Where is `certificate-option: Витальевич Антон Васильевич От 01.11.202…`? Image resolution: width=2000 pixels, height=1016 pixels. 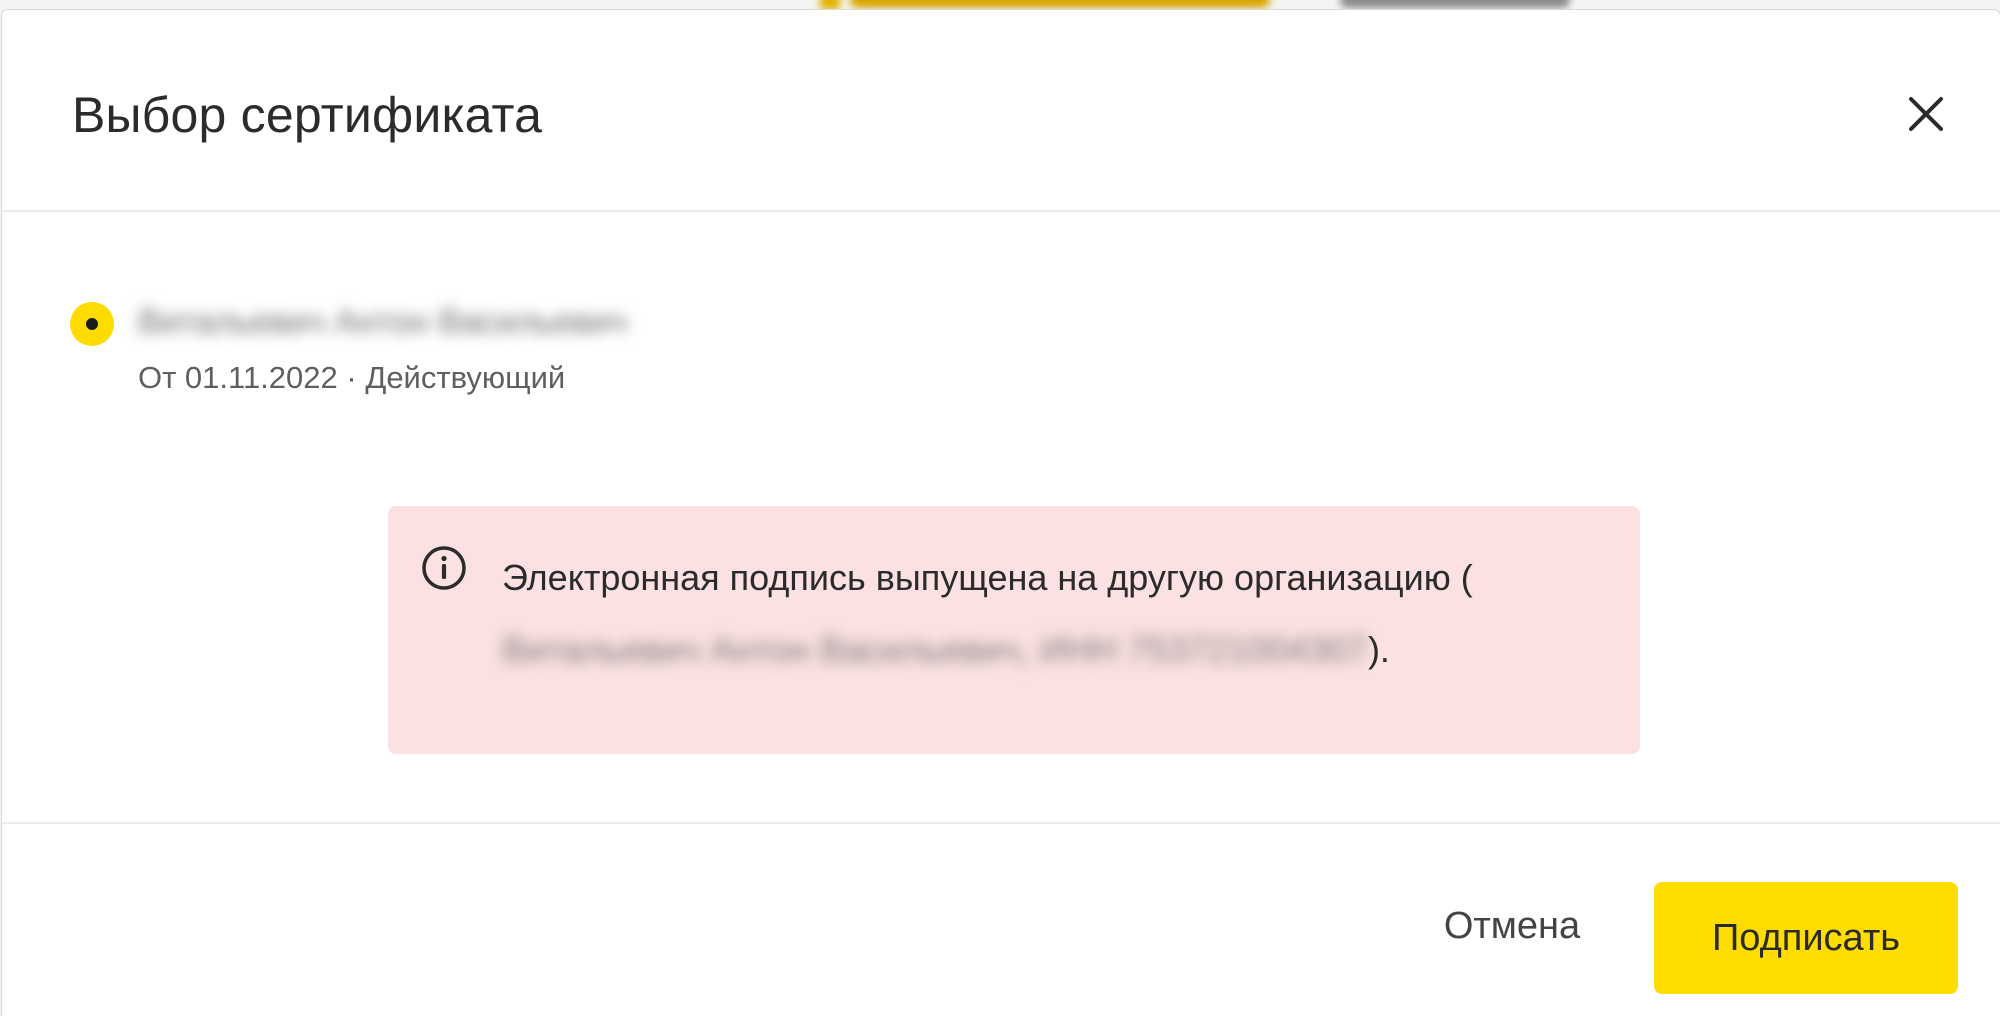 certificate-option: Витальевич Антон Васильевич От 01.11.202… is located at coordinates (418, 347).